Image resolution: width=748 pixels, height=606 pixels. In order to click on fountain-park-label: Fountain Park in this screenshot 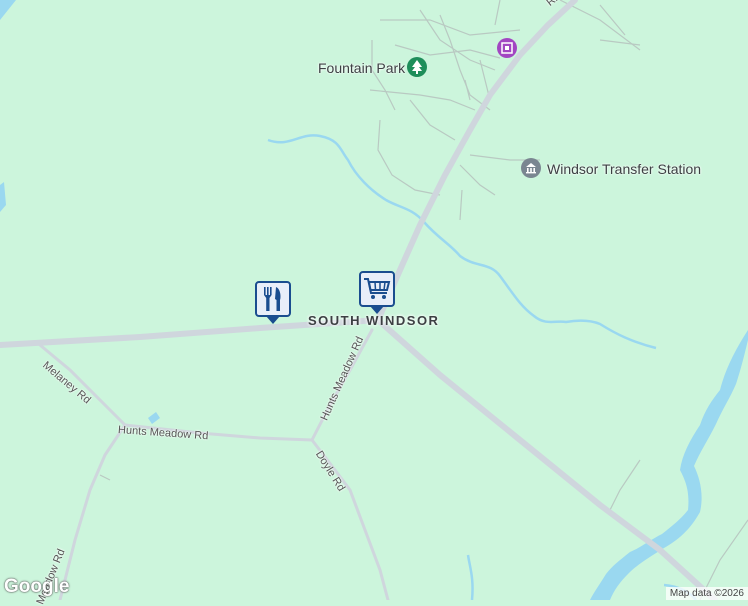, I will do `click(361, 68)`.